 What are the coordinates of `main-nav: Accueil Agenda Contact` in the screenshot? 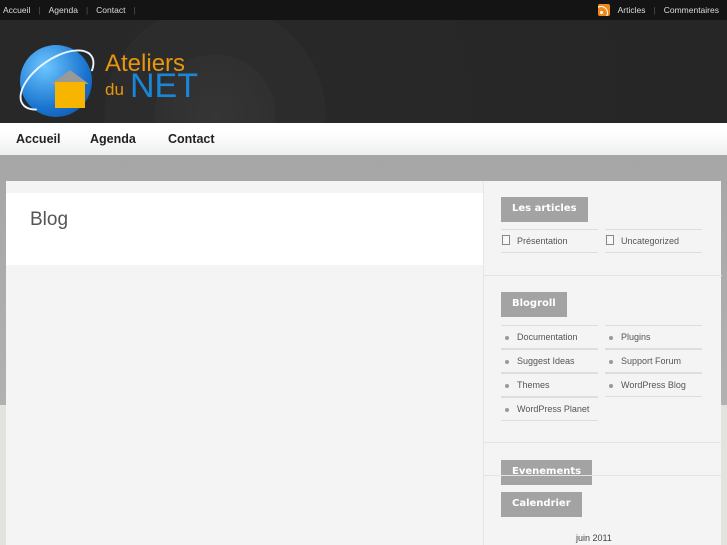 It's located at (363, 139).